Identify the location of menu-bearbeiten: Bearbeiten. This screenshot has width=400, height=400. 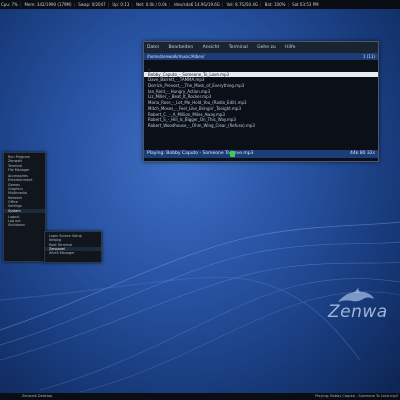
(180, 47).